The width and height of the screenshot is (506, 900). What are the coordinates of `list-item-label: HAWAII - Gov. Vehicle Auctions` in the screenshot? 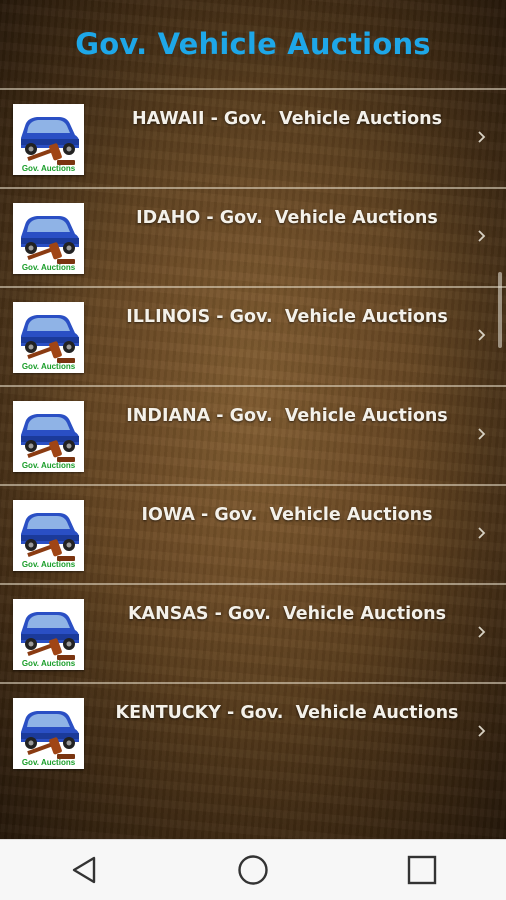 It's located at (287, 119).